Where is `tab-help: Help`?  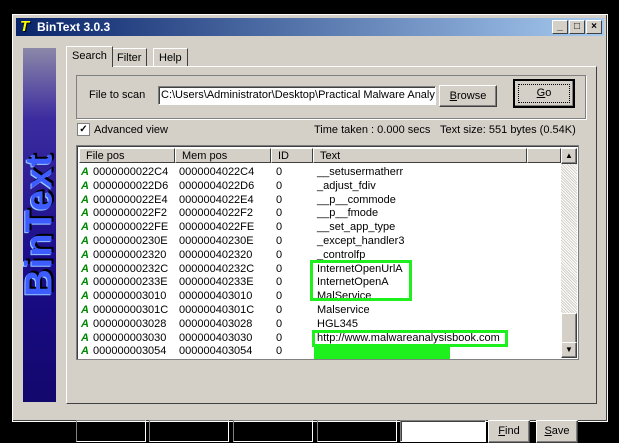 tab-help: Help is located at coordinates (170, 57).